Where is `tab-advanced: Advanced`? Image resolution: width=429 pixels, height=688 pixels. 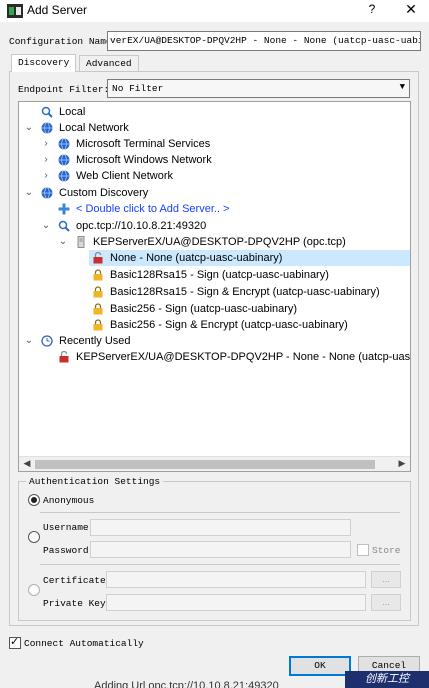
tab-advanced: Advanced is located at coordinates (109, 63).